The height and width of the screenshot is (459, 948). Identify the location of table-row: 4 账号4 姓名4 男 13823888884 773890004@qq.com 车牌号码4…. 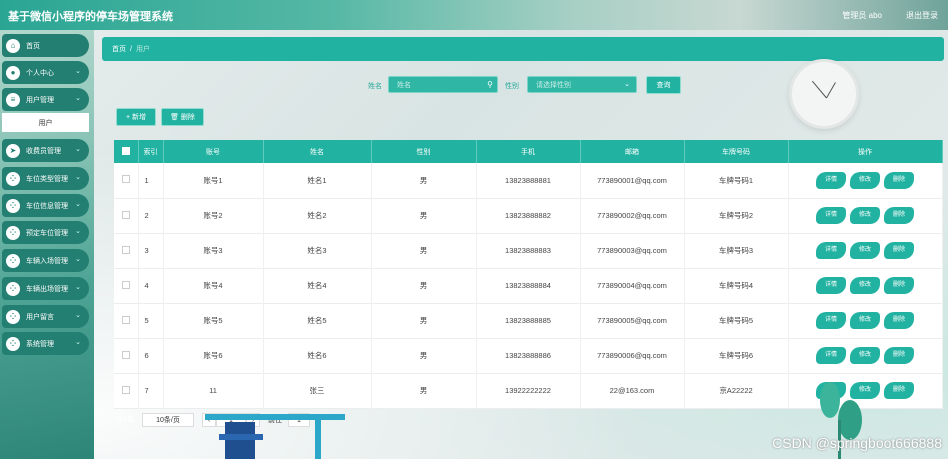
(528, 285).